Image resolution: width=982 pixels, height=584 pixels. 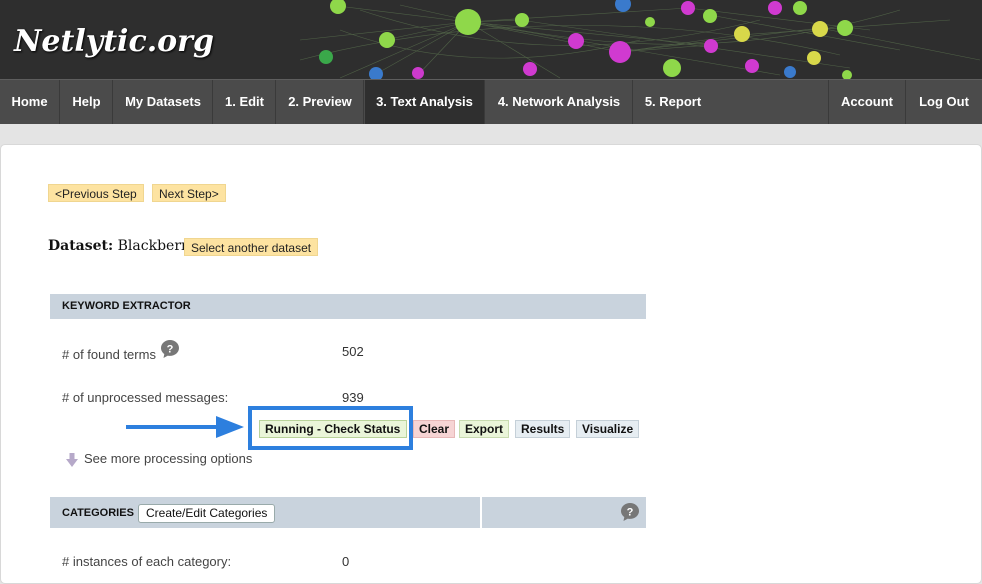 I want to click on results-button: Results, so click(x=543, y=429).